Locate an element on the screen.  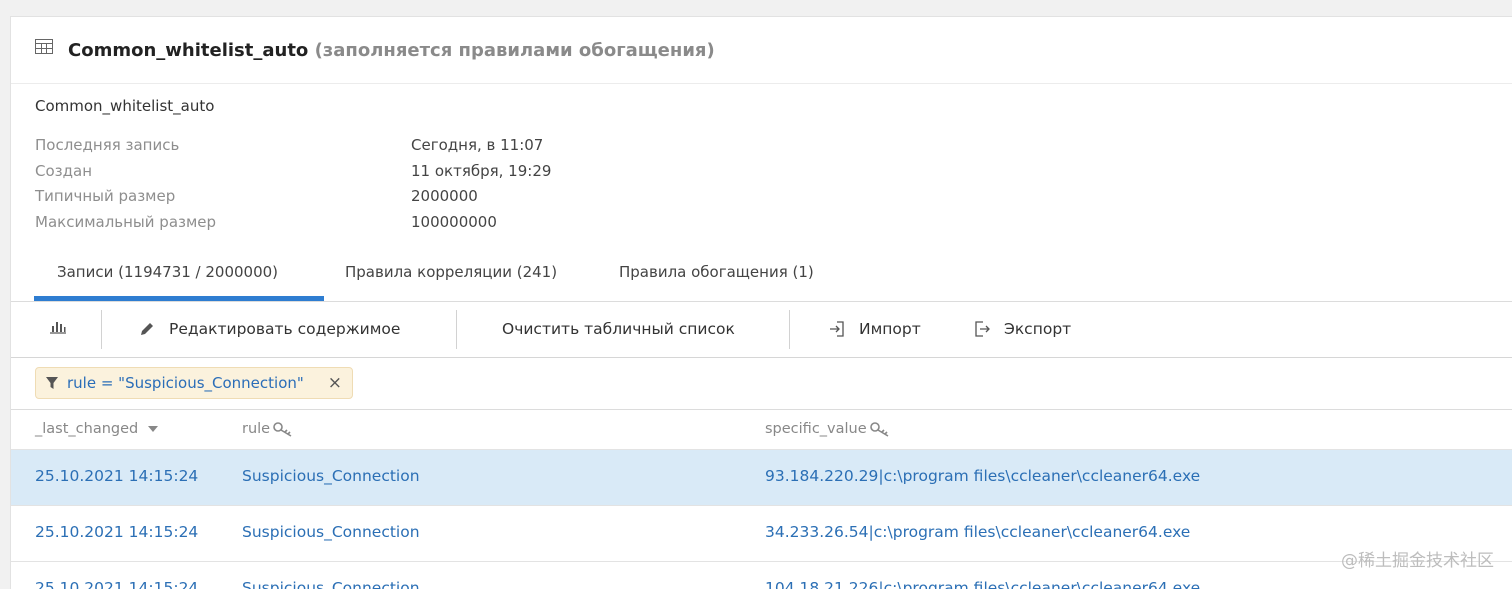
meta-row-max-size: Максимальный размер 100000000 is located at coordinates (293, 223).